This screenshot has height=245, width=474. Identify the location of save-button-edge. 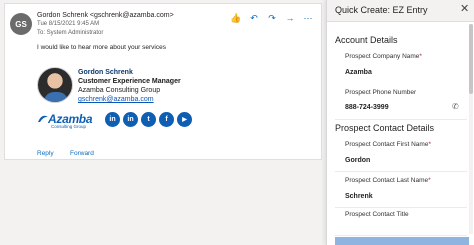
(402, 241).